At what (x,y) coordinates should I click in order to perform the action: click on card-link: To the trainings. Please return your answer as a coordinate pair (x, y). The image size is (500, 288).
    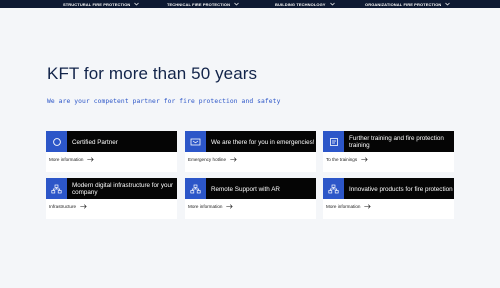
    Looking at the image, I should click on (347, 159).